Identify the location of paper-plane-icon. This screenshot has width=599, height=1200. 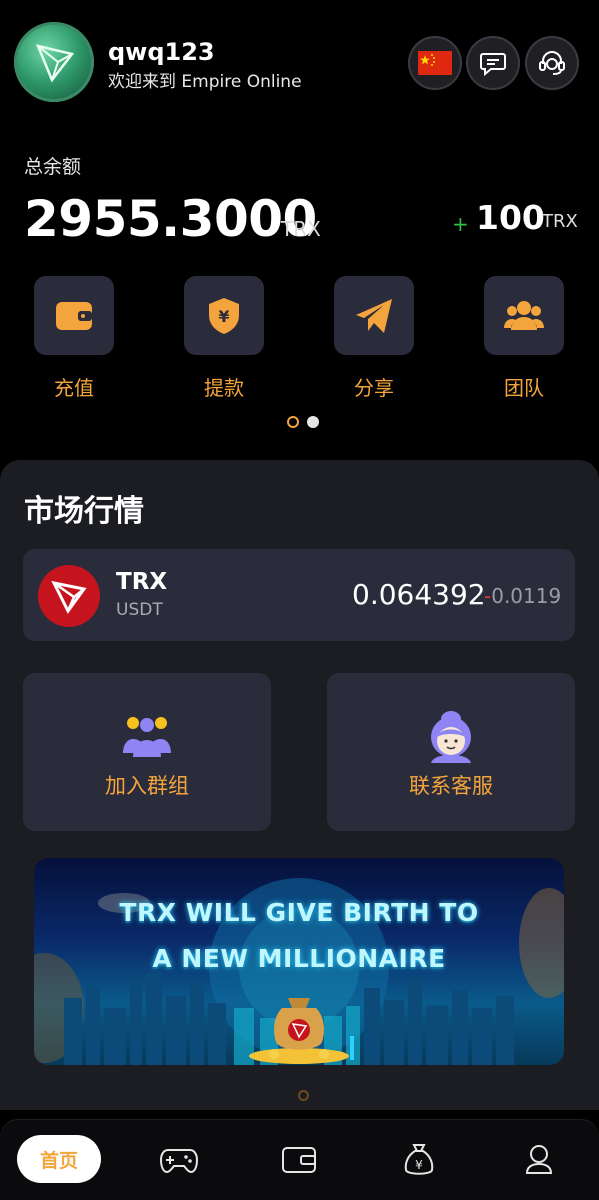
(374, 315).